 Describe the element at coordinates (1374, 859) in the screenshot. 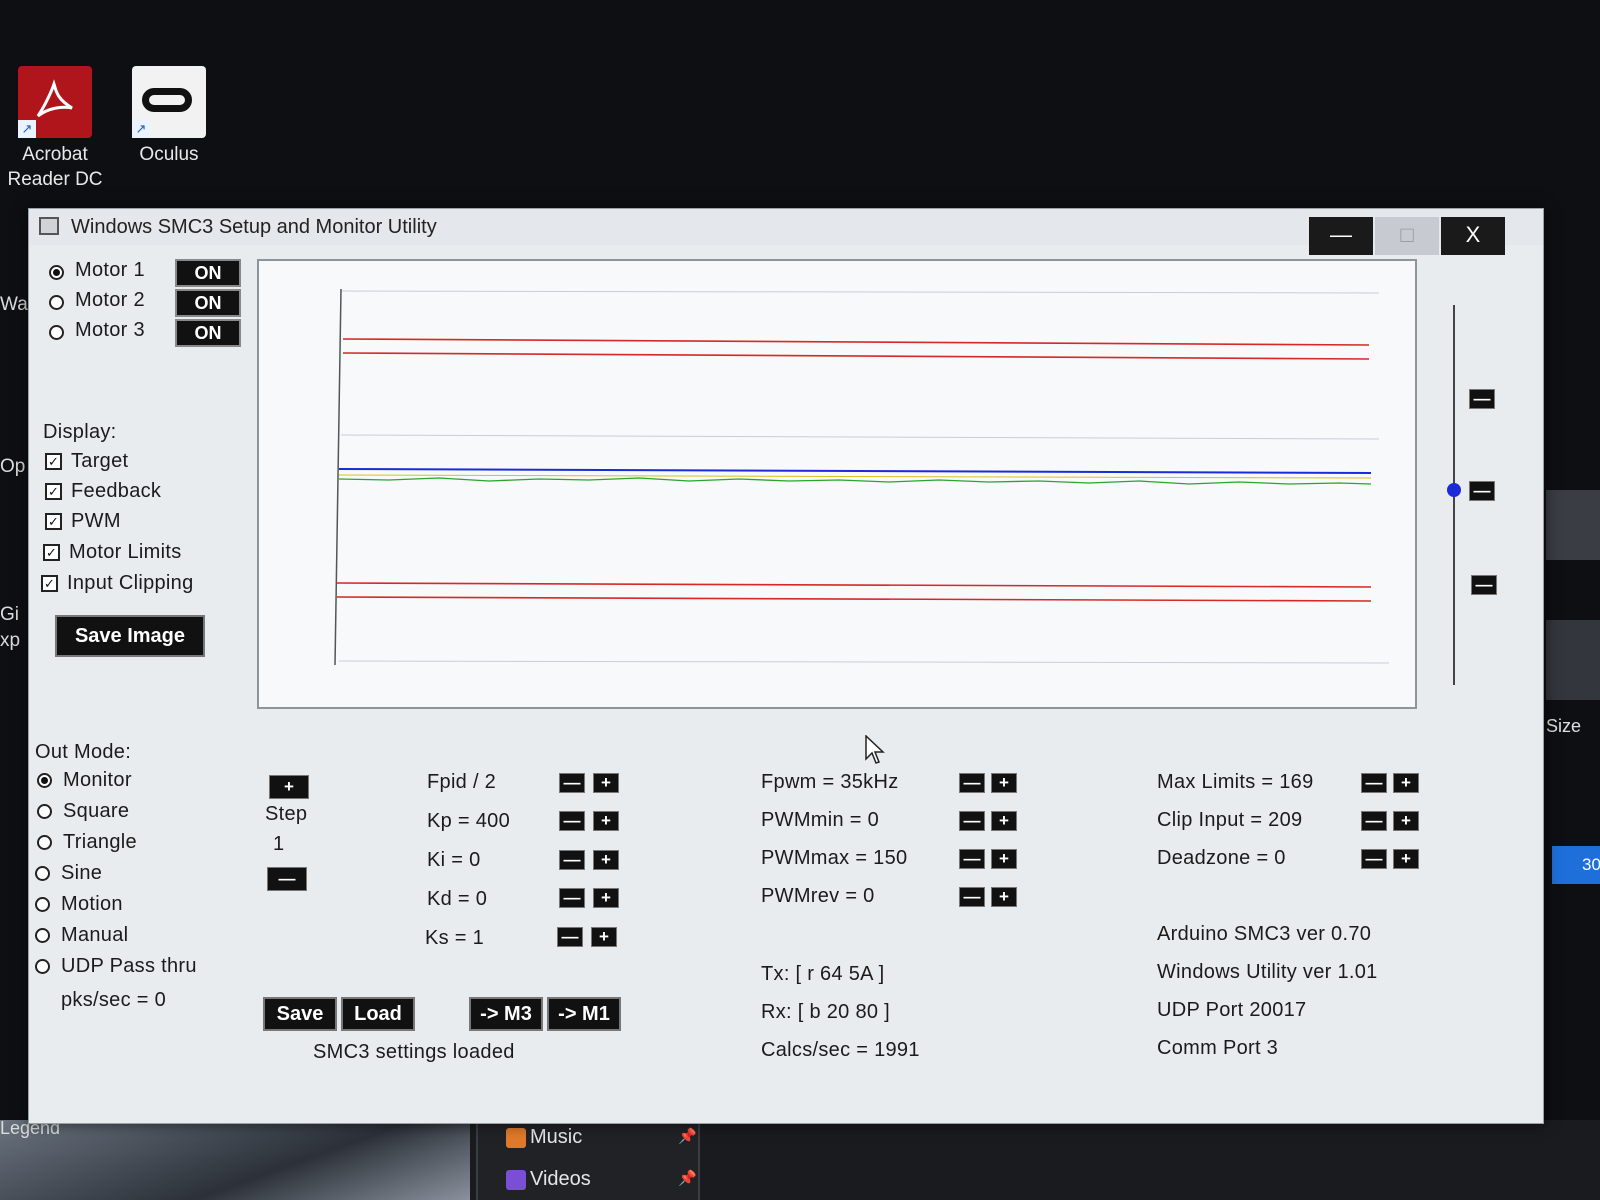

I see `deadzone-minus-button: —` at that location.